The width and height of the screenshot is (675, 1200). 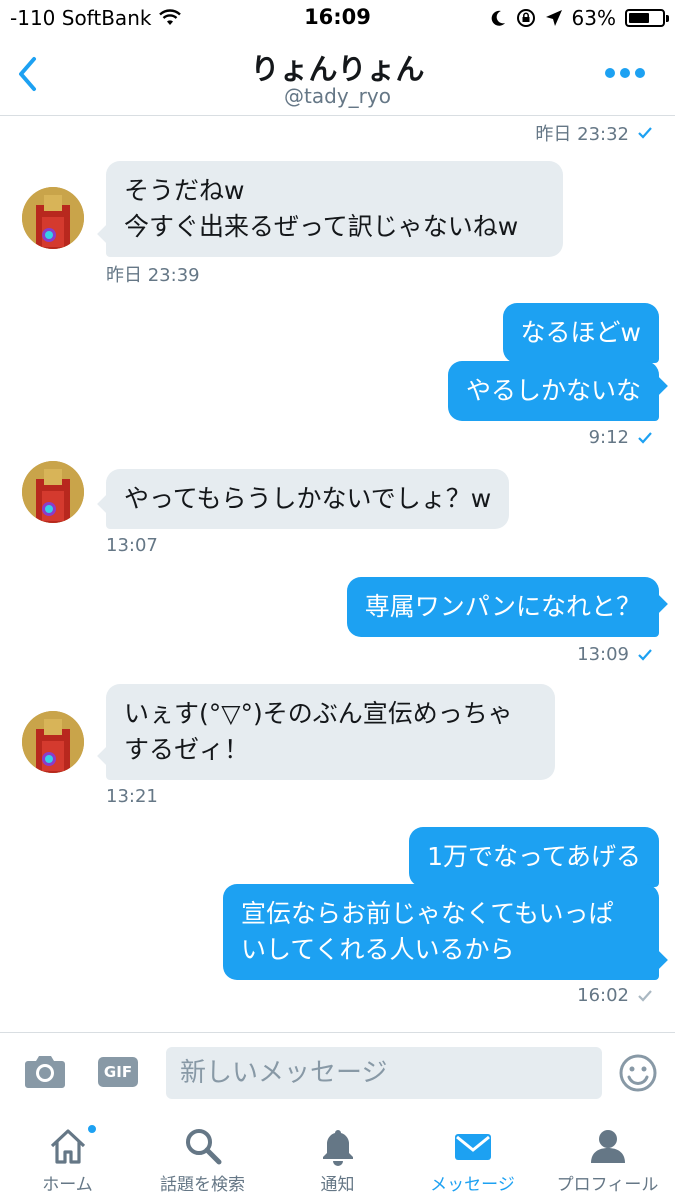 I want to click on camera-icon, so click(x=45, y=1071).